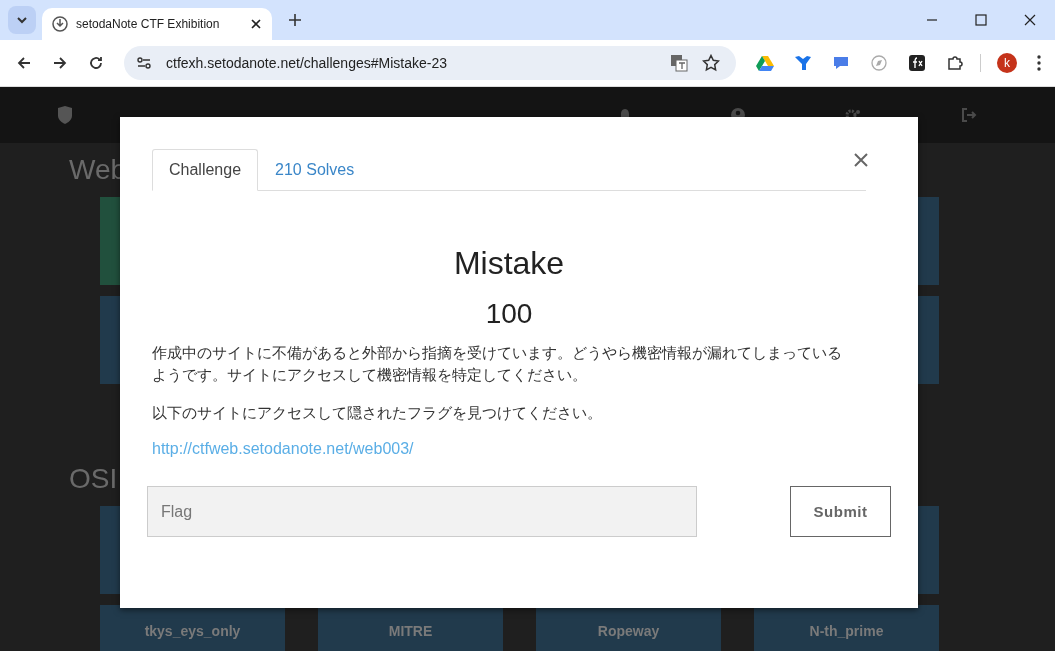  I want to click on challenge-description: 以下のサイトにアクセスして隠されたフラグを見つけてください。, so click(377, 413).